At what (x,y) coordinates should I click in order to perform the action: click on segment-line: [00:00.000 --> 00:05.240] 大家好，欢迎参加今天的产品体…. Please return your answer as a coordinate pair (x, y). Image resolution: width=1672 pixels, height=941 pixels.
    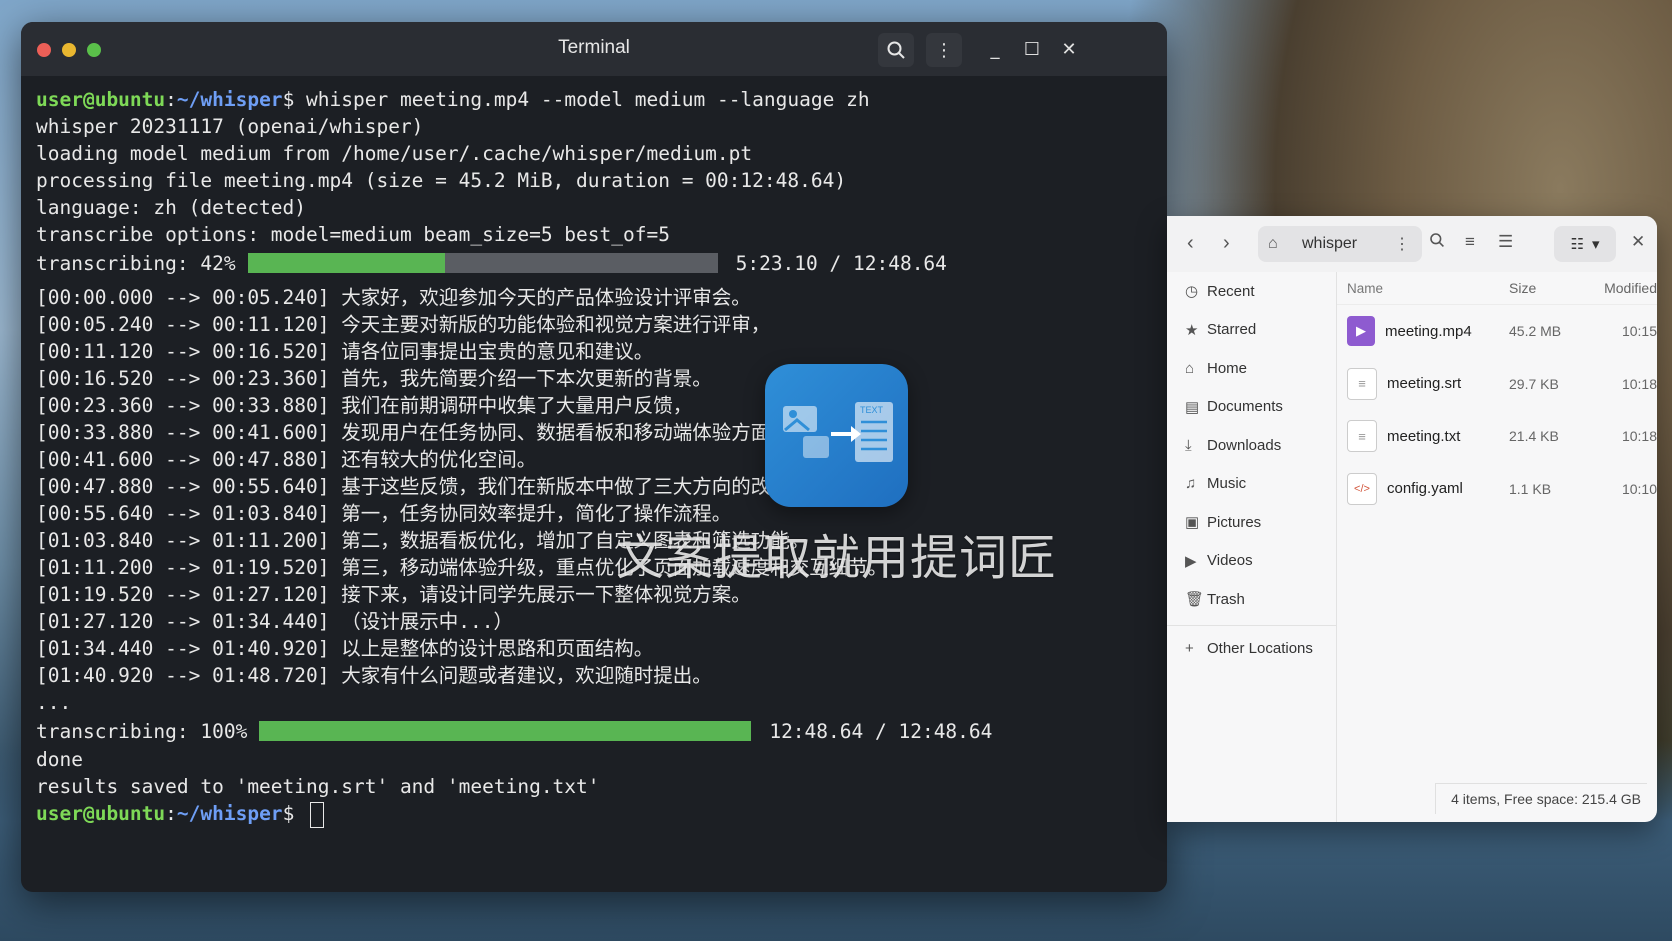
    Looking at the image, I should click on (393, 297).